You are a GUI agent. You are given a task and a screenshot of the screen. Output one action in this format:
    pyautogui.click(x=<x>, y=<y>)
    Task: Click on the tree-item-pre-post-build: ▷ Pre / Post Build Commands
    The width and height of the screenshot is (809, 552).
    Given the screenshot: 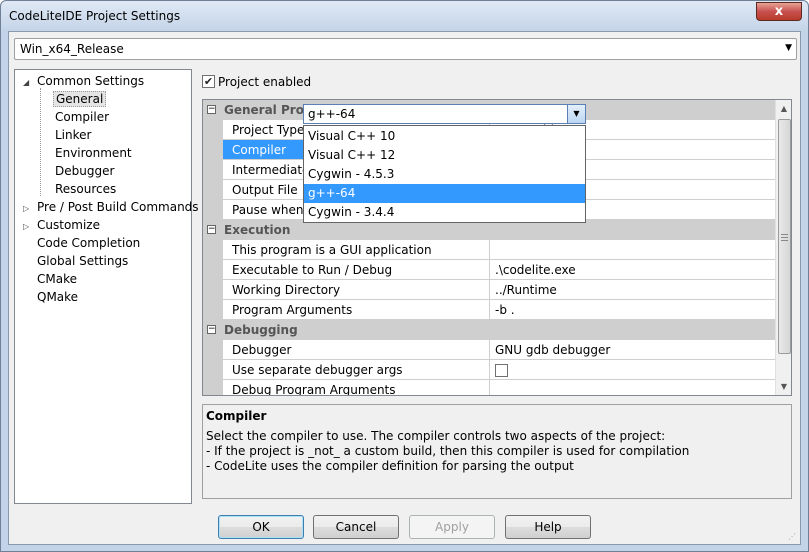 What is the action you would take?
    pyautogui.click(x=112, y=207)
    